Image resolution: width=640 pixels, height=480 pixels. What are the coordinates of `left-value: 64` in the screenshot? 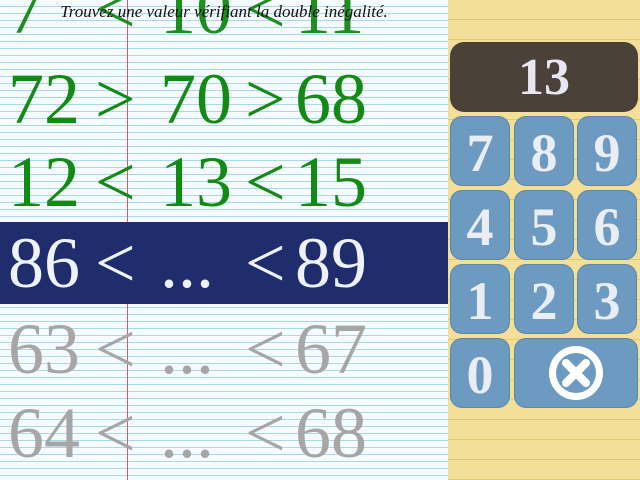 It's located at (44, 433).